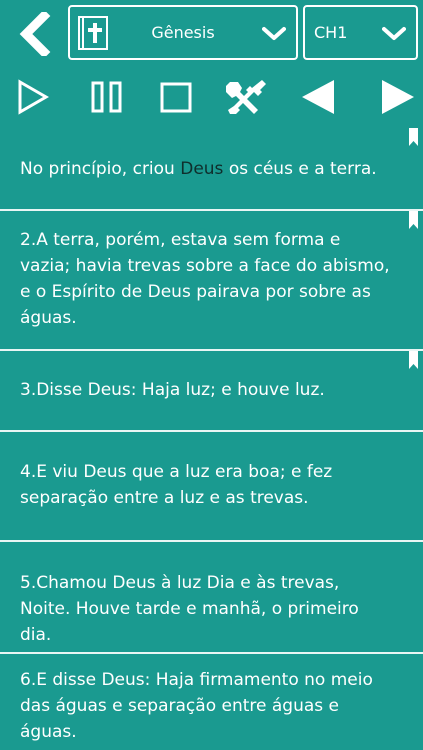  What do you see at coordinates (176, 97) in the screenshot?
I see `stop-icon` at bounding box center [176, 97].